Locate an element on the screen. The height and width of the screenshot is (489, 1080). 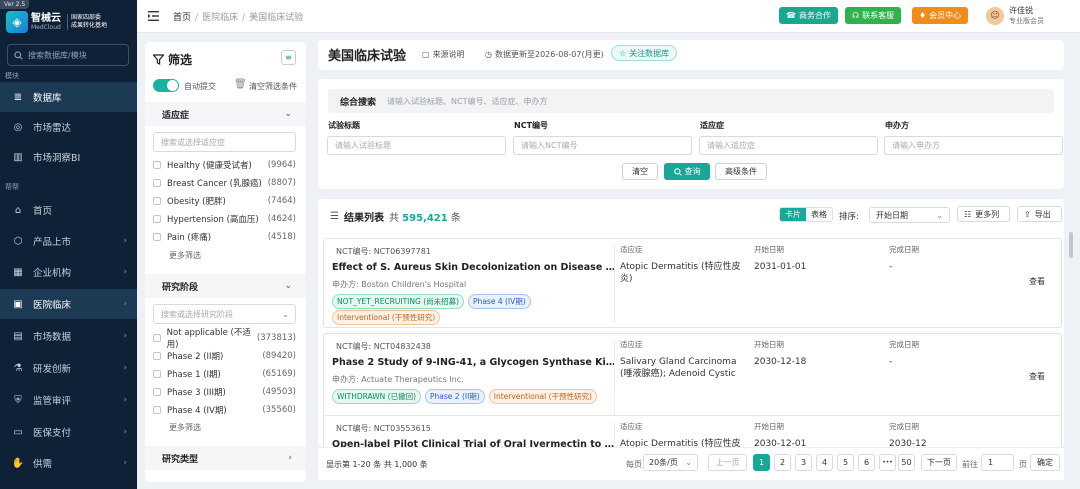
user-menu: ☺ 许佳锐 专业版会员 is located at coordinates (1015, 16).